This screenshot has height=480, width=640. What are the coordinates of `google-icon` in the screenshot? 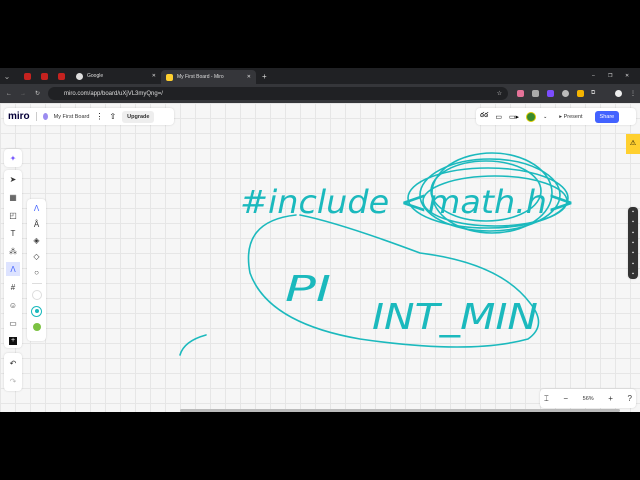 It's located at (79, 76).